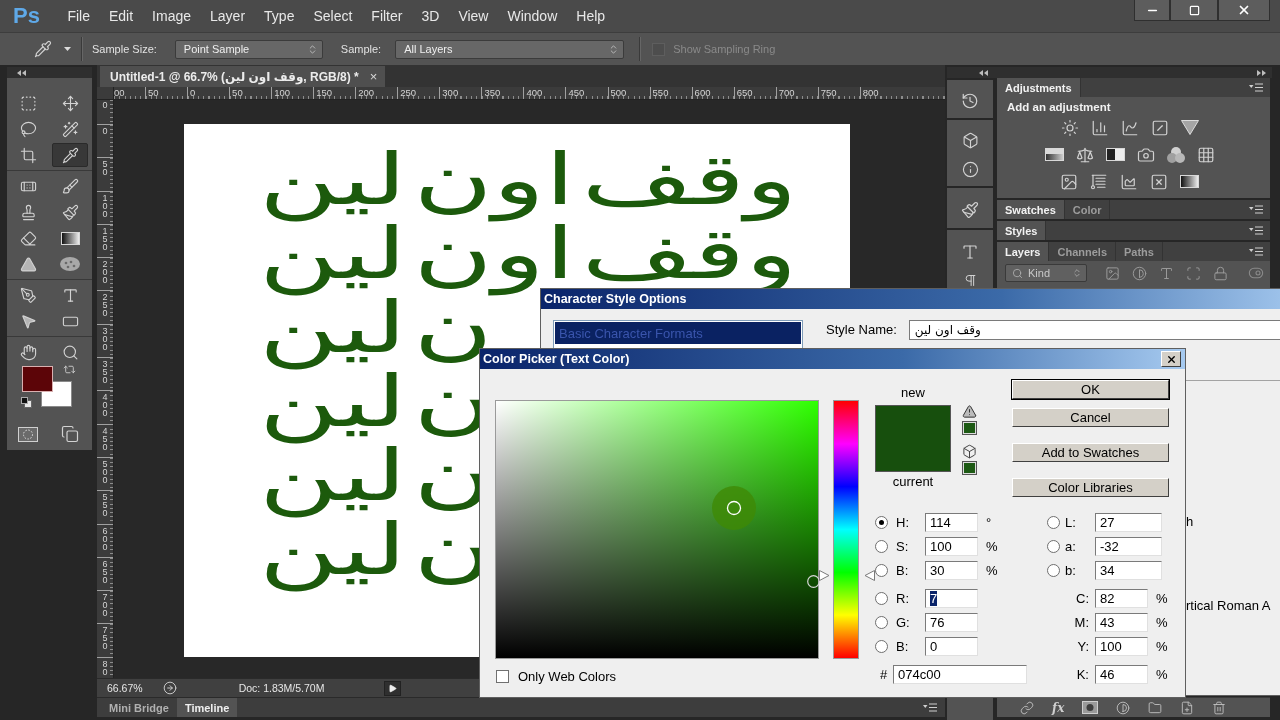 The width and height of the screenshot is (1280, 720). What do you see at coordinates (279, 16) in the screenshot?
I see `menu-item: Type` at bounding box center [279, 16].